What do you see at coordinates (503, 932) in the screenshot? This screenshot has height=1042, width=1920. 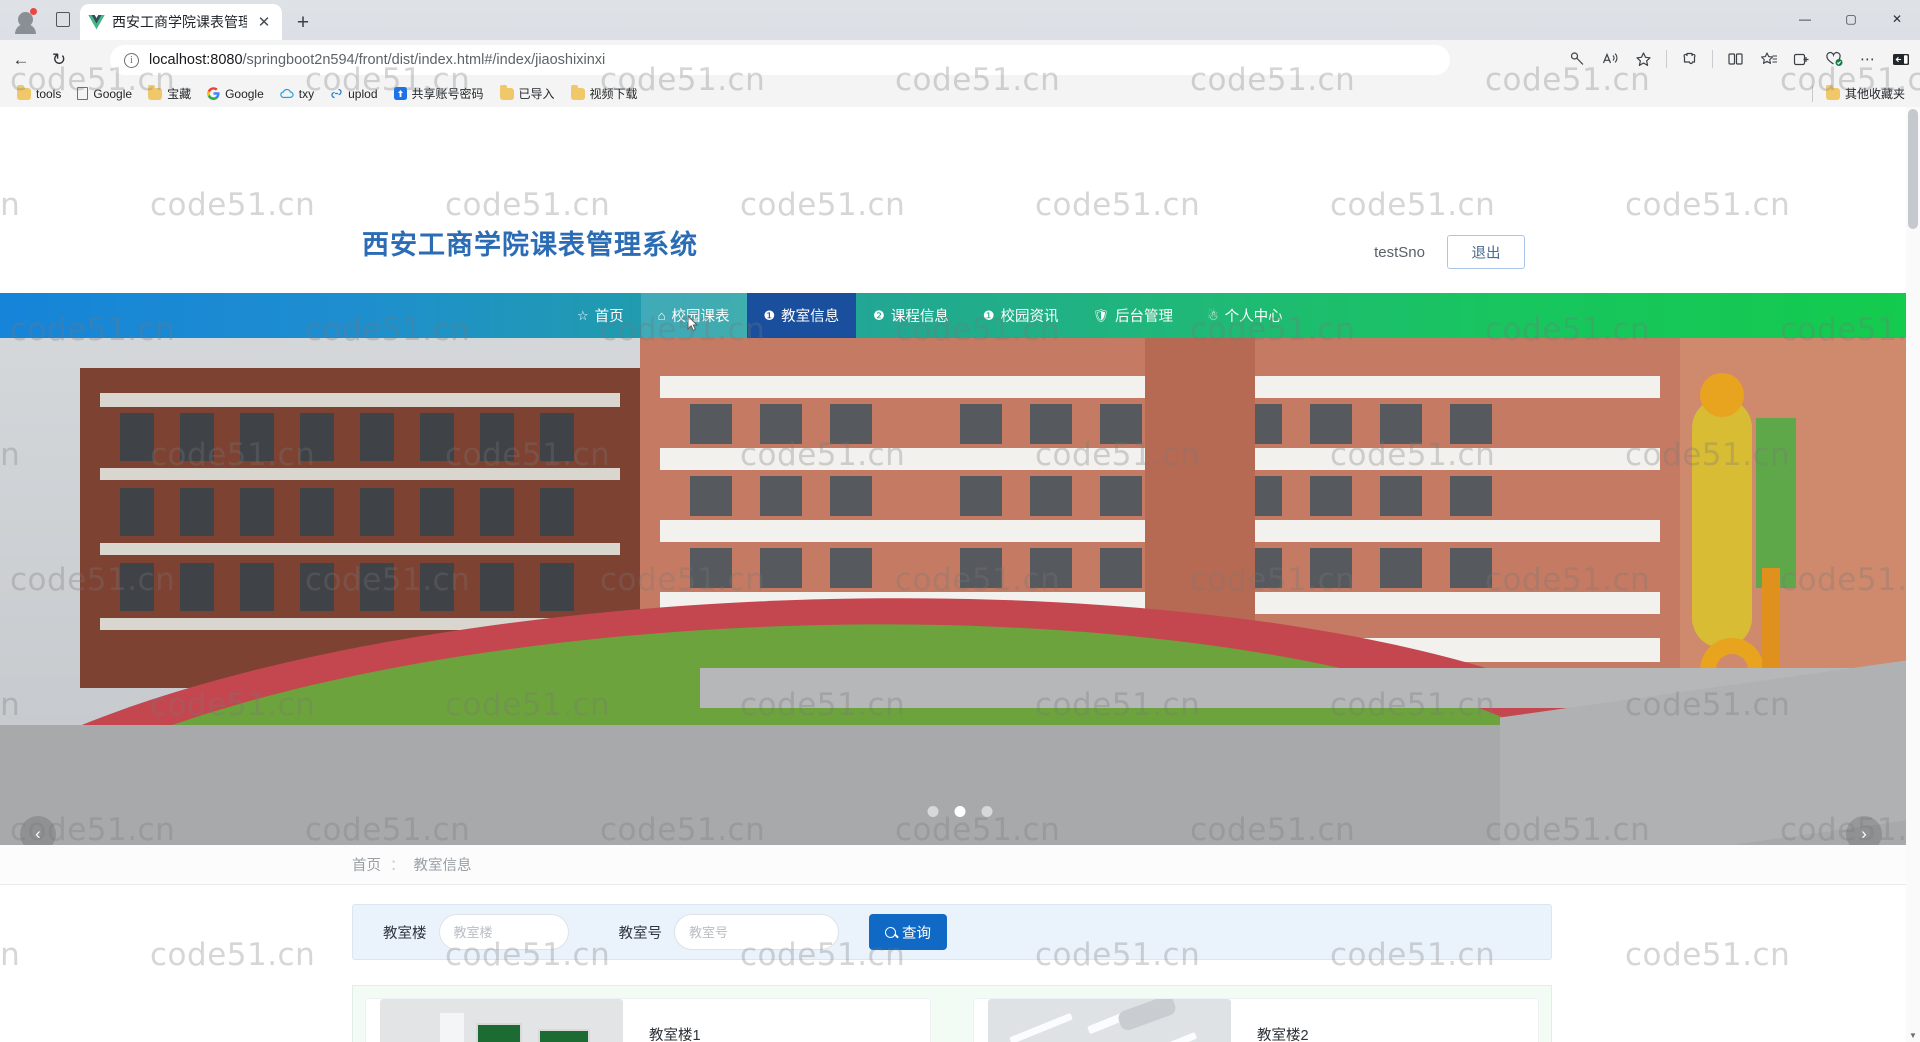 I see `building-input` at bounding box center [503, 932].